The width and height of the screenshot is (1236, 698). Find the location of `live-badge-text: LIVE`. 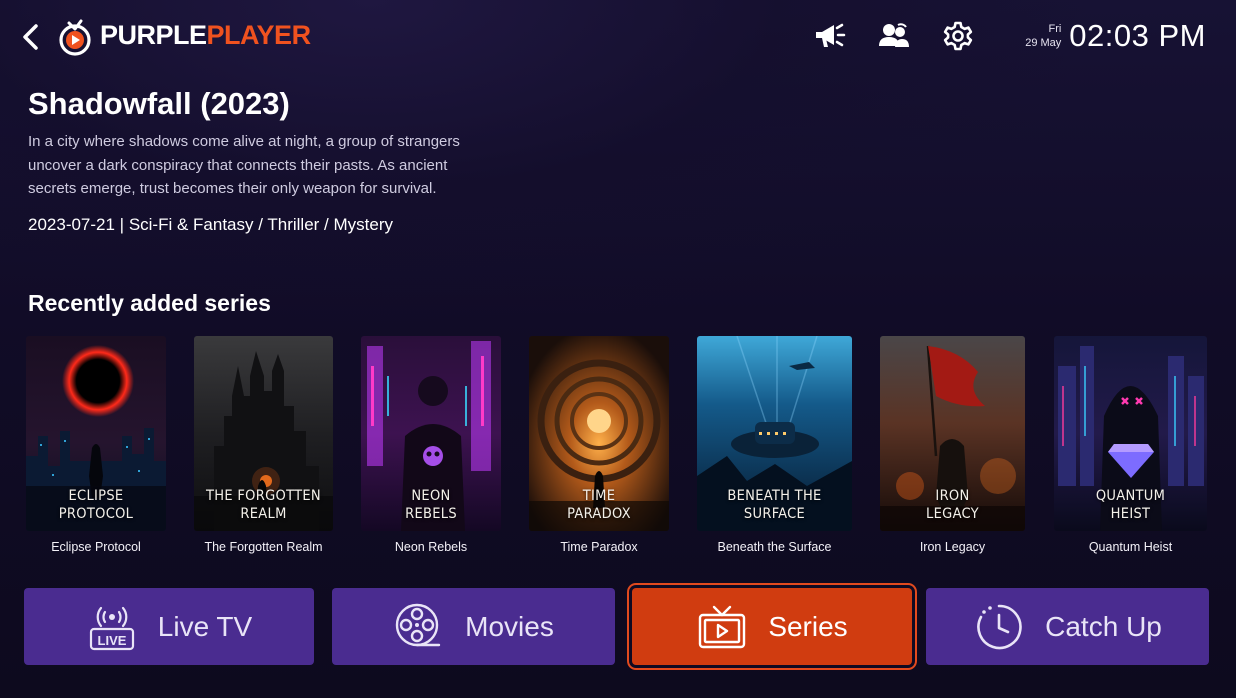

live-badge-text: LIVE is located at coordinates (111, 640).